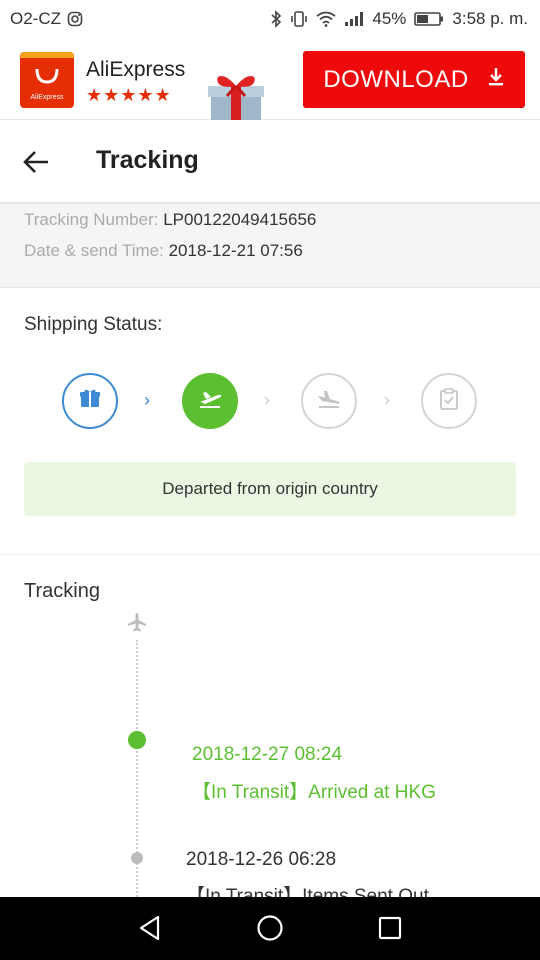 This screenshot has height=960, width=540. Describe the element at coordinates (390, 928) in the screenshot. I see `recents-square-icon` at that location.